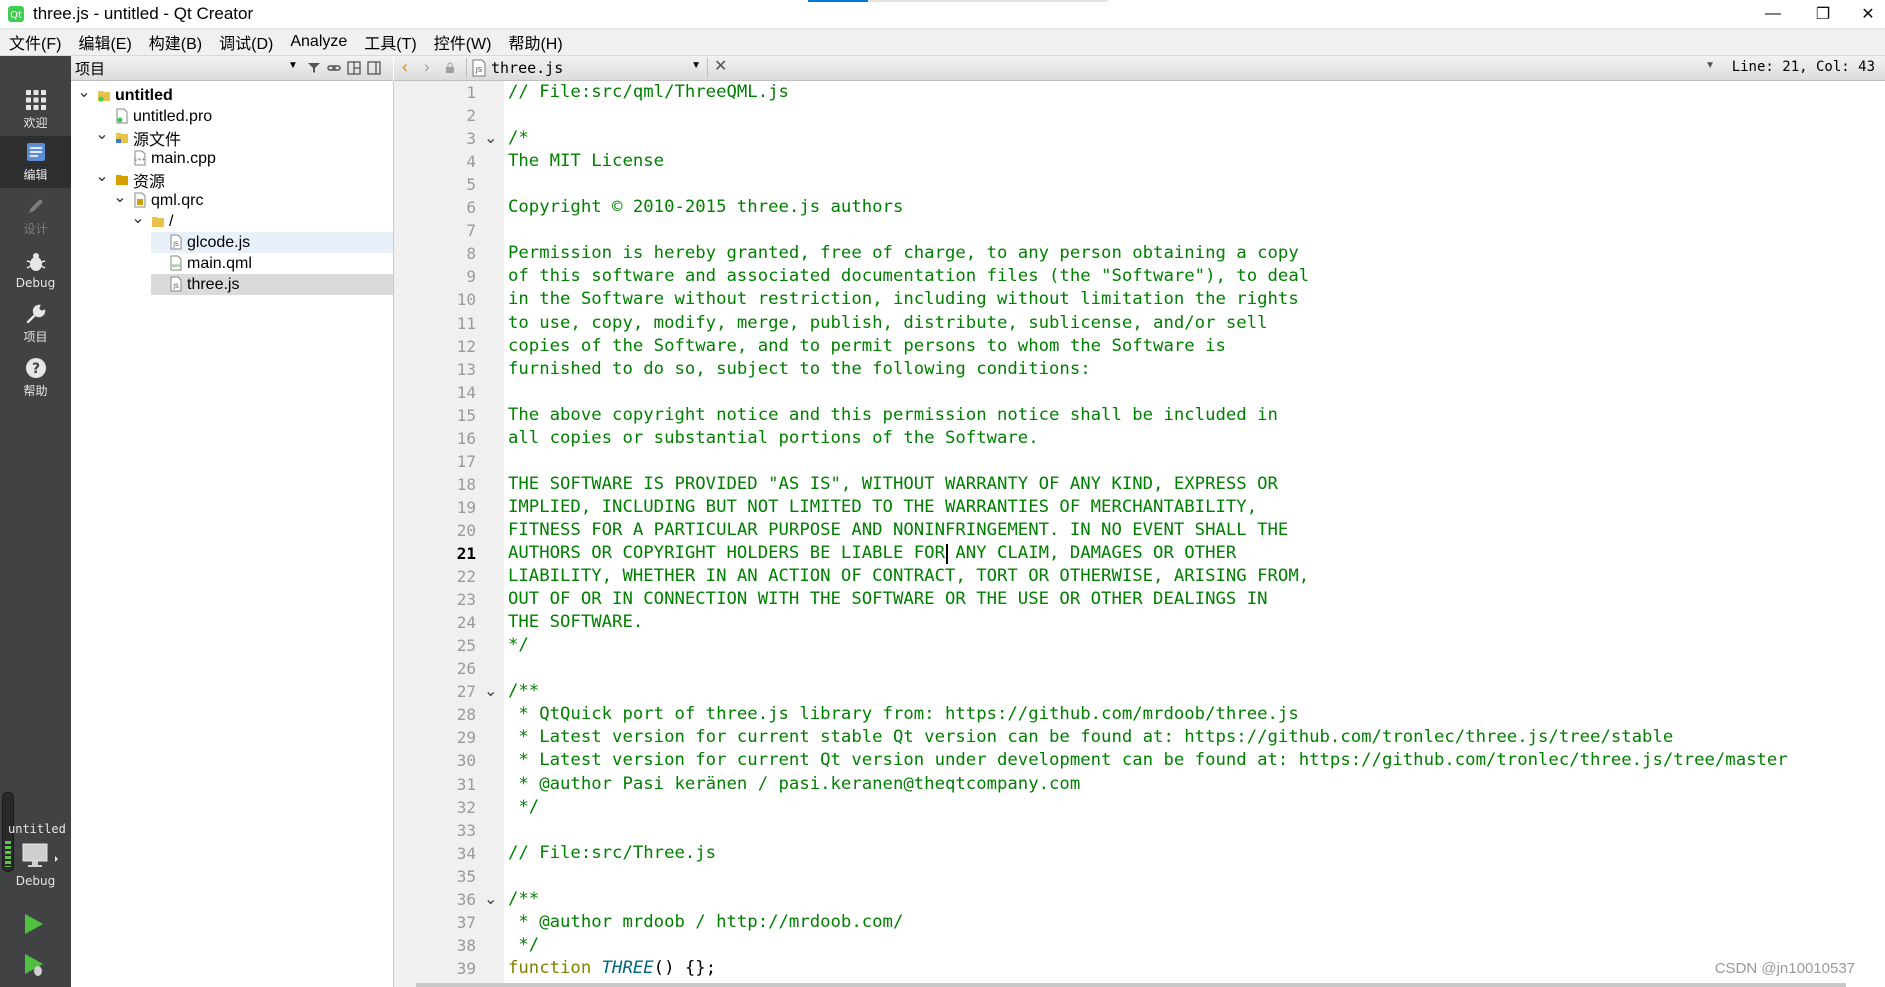  What do you see at coordinates (466, 876) in the screenshot?
I see `line-number: 35` at bounding box center [466, 876].